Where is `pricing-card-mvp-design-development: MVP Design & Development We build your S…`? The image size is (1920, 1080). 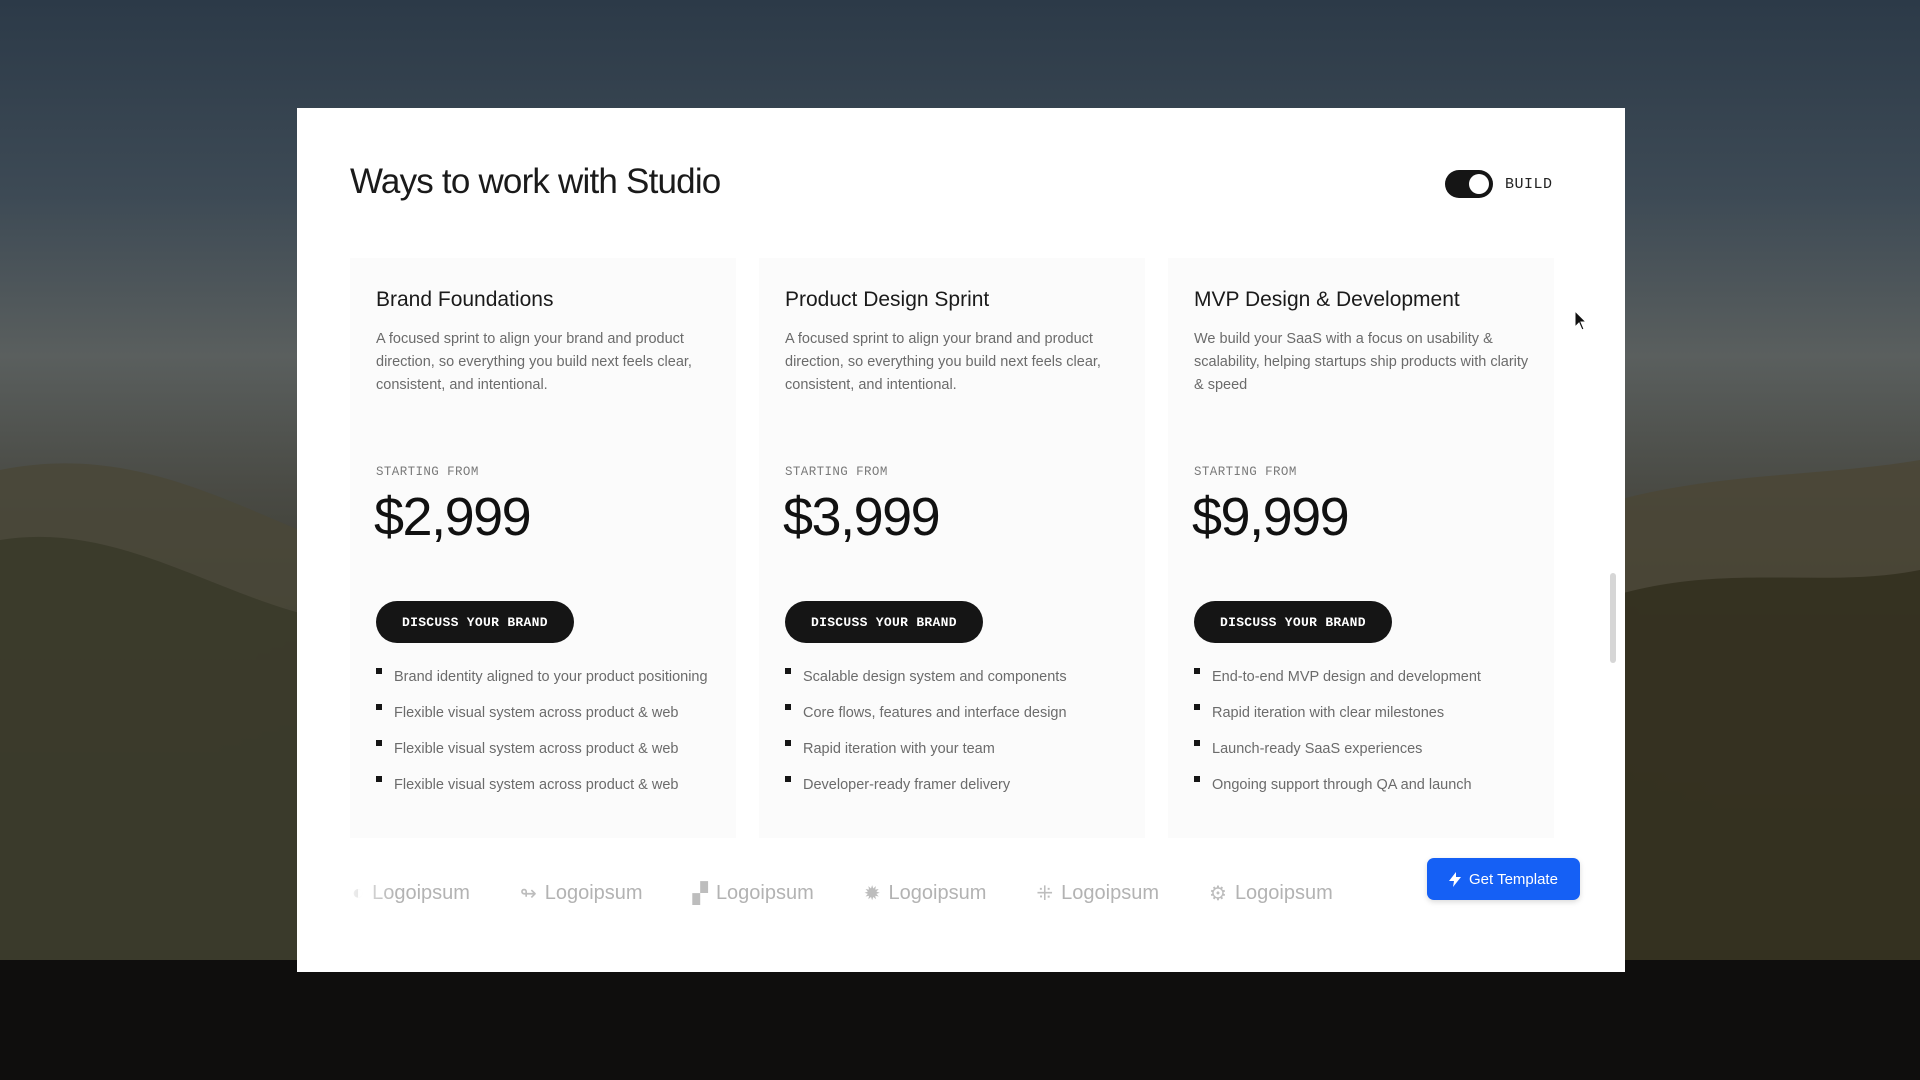 pricing-card-mvp-design-development: MVP Design & Development We build your S… is located at coordinates (1361, 548).